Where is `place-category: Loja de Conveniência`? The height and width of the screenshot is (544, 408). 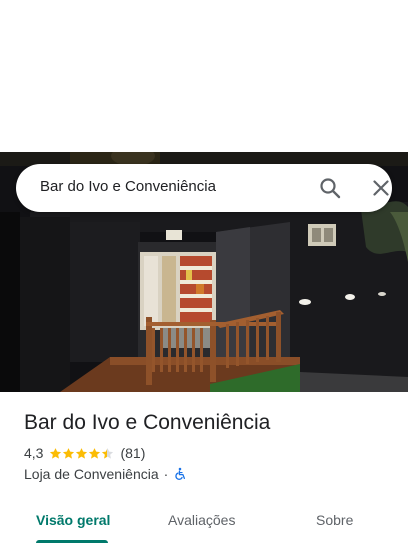 place-category: Loja de Conveniência is located at coordinates (91, 474).